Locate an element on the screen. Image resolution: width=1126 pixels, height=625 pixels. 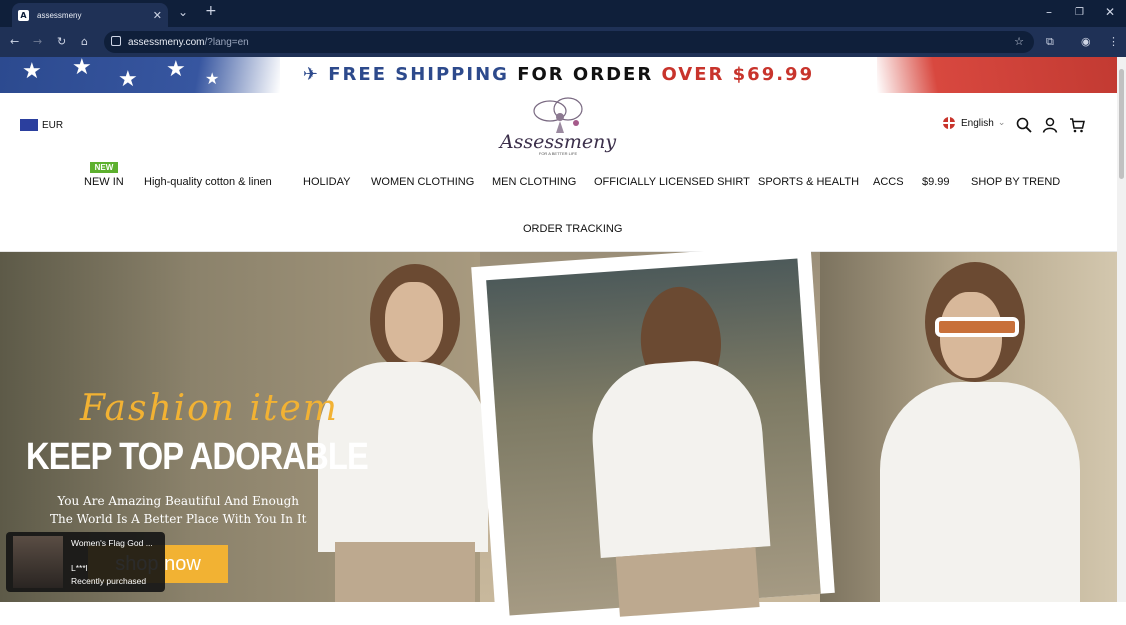
reload-icon: ↻ is located at coordinates (61, 41).